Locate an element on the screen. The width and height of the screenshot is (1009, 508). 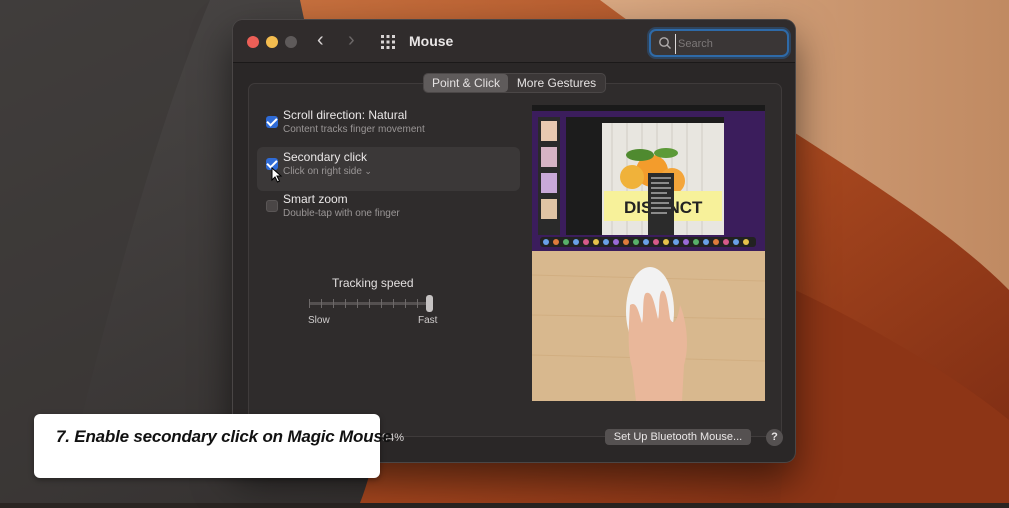
window-title: Mouse is located at coordinates (431, 41).